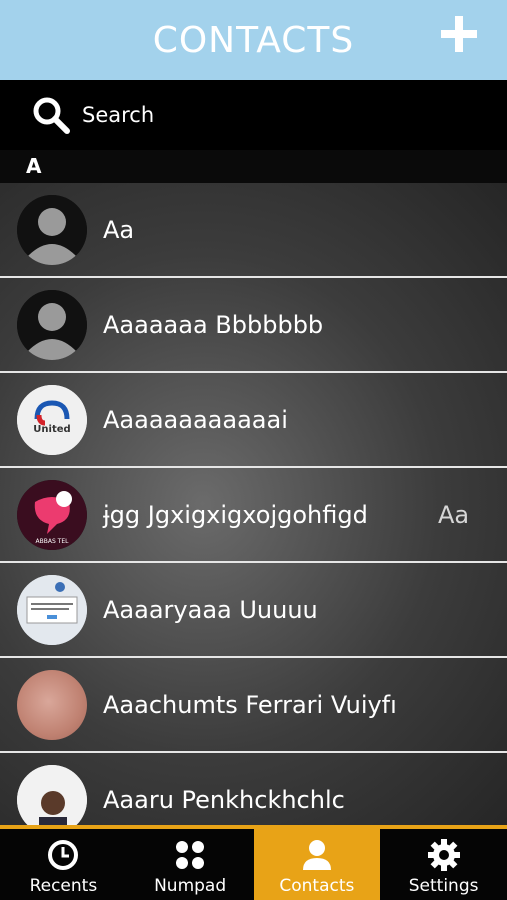 Image resolution: width=507 pixels, height=900 pixels. What do you see at coordinates (250, 704) in the screenshot?
I see `contact-name: Aaachumts Ferrari Vuiyfı` at bounding box center [250, 704].